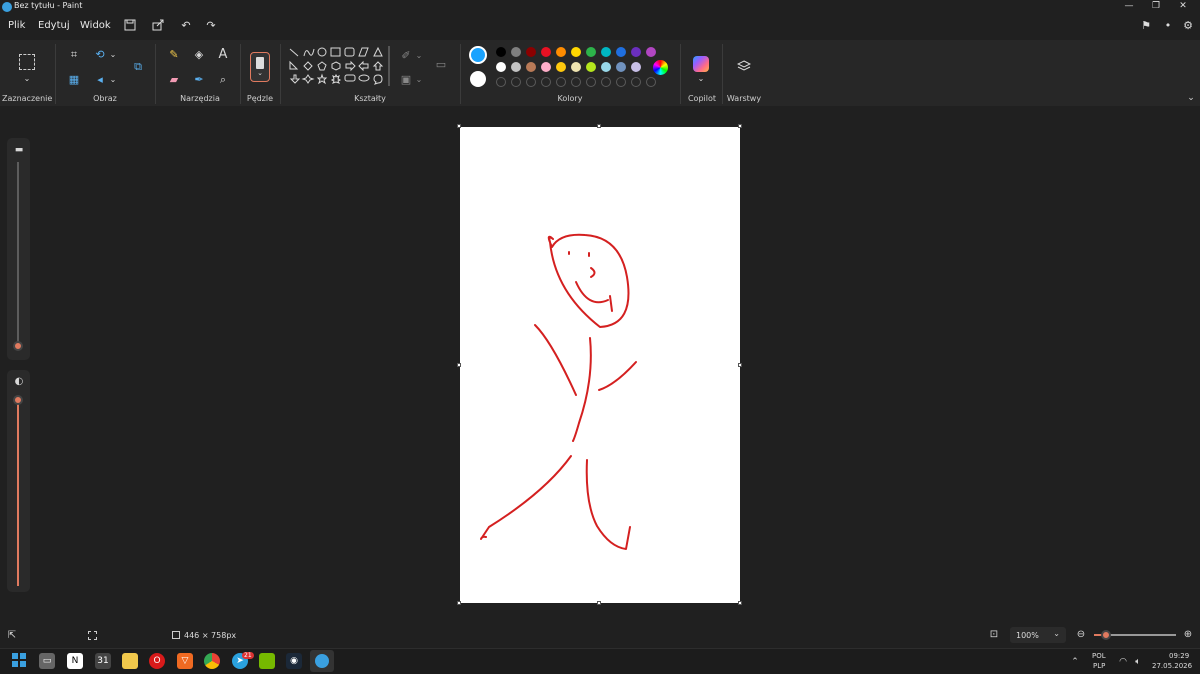 Image resolution: width=1200 pixels, height=674 pixels. What do you see at coordinates (1099, 656) in the screenshot?
I see `input-language: POL` at bounding box center [1099, 656].